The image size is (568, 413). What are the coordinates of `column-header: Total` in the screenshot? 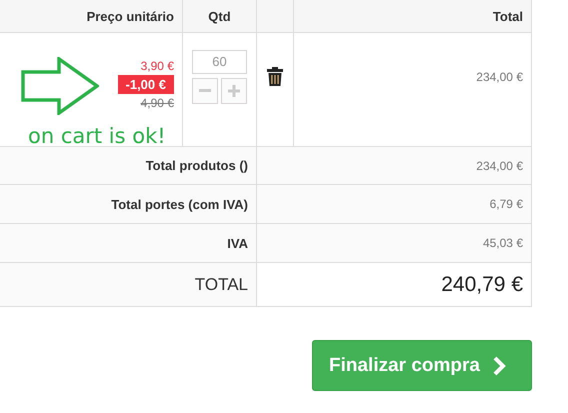 It's located at (413, 16).